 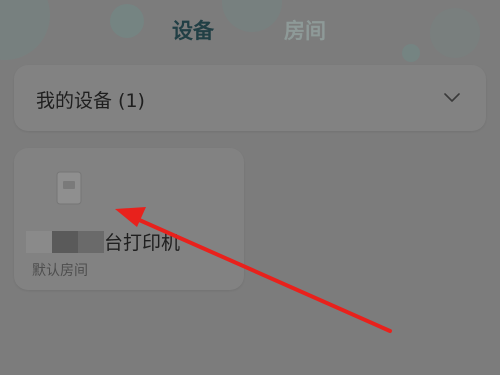 I want to click on tab-rooms: 房间, so click(x=305, y=30).